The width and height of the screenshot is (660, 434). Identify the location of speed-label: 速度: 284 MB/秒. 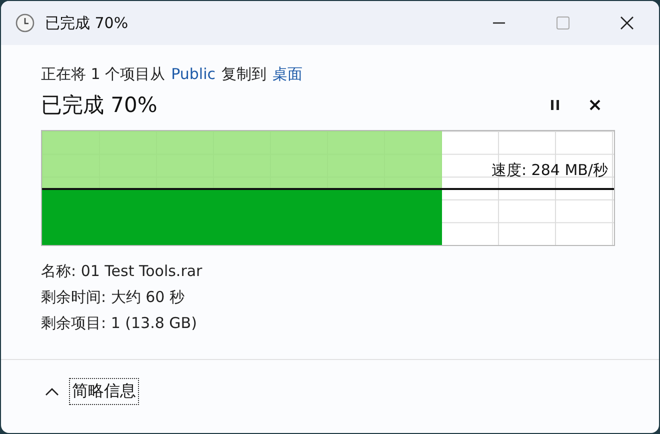
(549, 170).